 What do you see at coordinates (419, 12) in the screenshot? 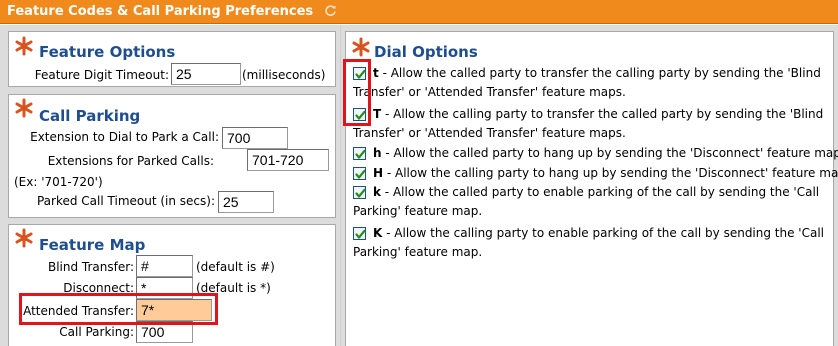
I see `page-header: Feature Codes & Call Parking Preferences` at bounding box center [419, 12].